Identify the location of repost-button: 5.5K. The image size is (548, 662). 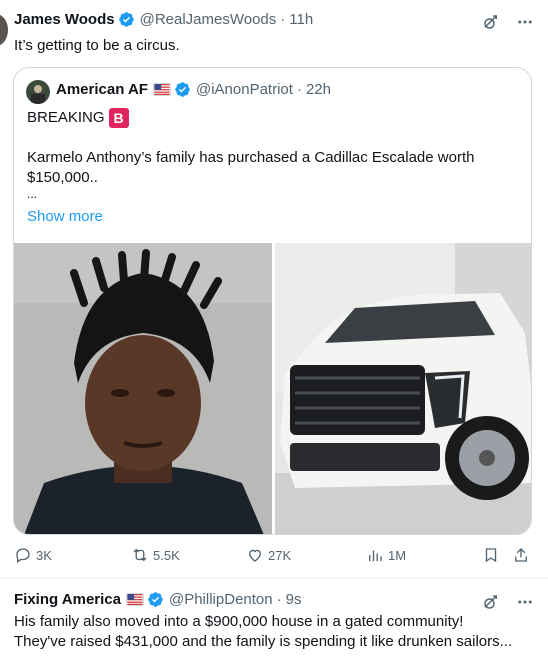
(155, 555).